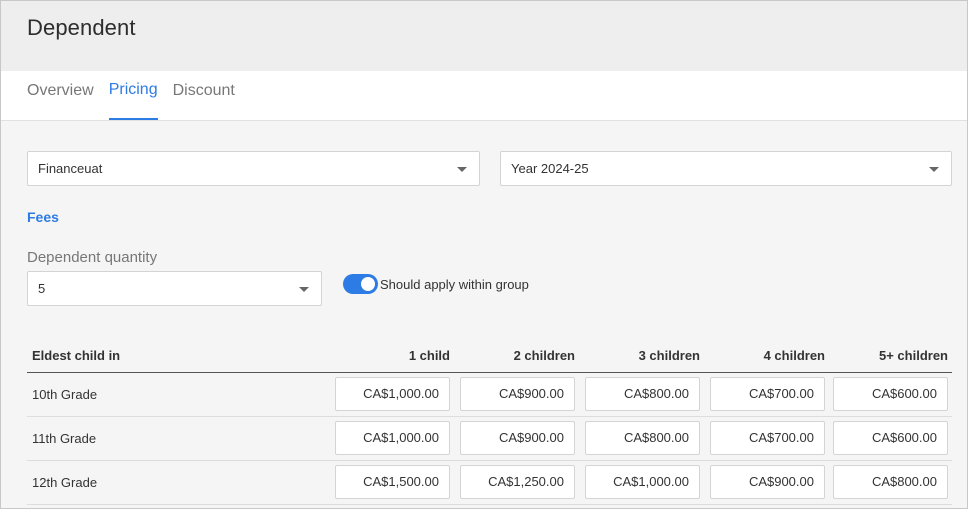  I want to click on price-input: CA$1,250.00, so click(517, 482).